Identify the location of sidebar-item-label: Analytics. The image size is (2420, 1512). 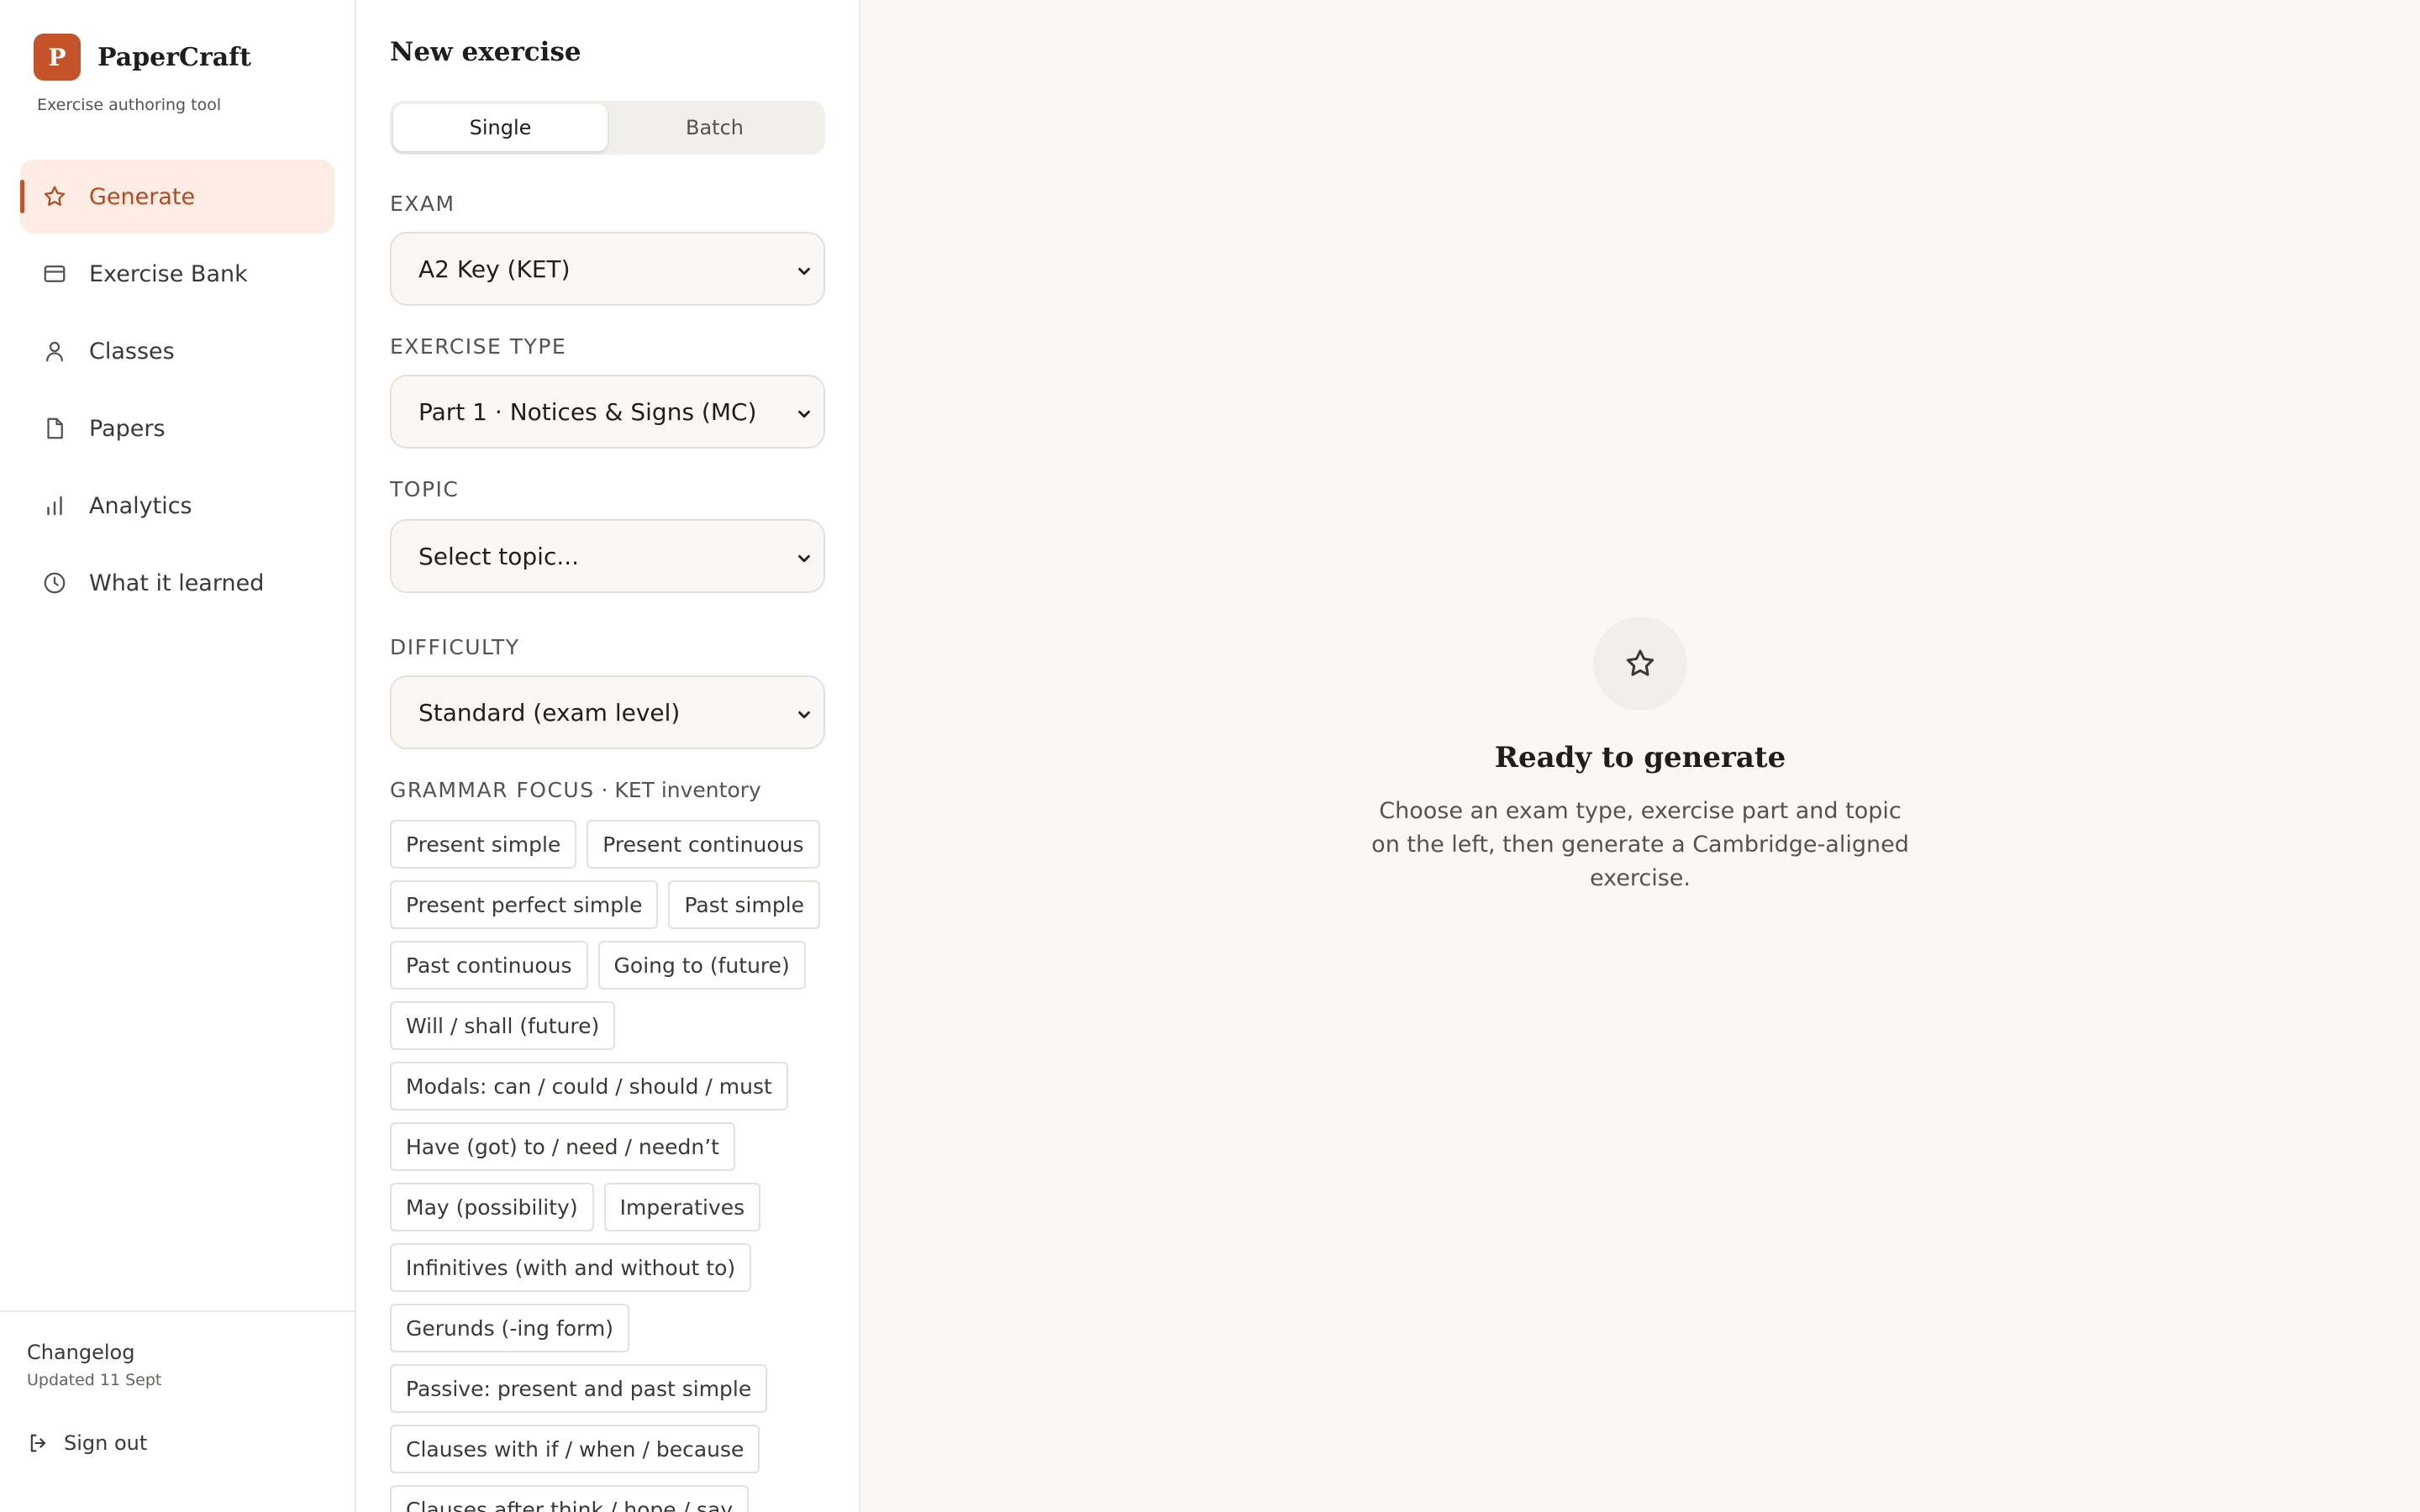
(140, 505).